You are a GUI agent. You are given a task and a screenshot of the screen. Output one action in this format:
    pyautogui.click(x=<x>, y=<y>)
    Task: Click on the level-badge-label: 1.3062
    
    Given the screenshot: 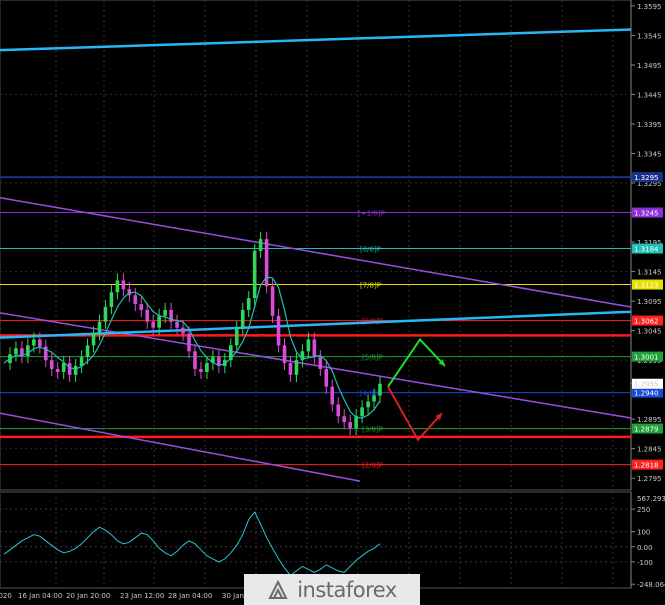 What is the action you would take?
    pyautogui.click(x=646, y=322)
    